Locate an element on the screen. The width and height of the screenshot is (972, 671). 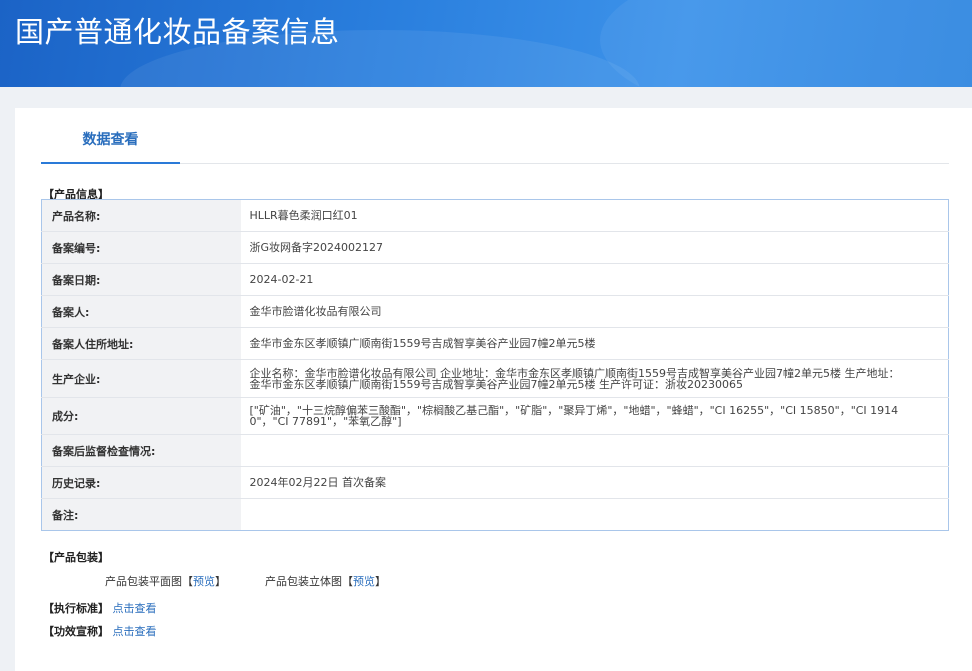
info-row-value: 金华市脸谱化妆品有限公司 is located at coordinates (594, 311).